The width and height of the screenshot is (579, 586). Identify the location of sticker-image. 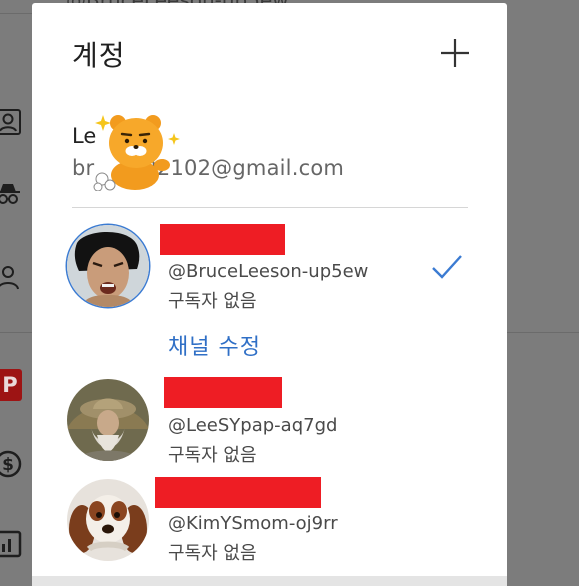
(137, 149).